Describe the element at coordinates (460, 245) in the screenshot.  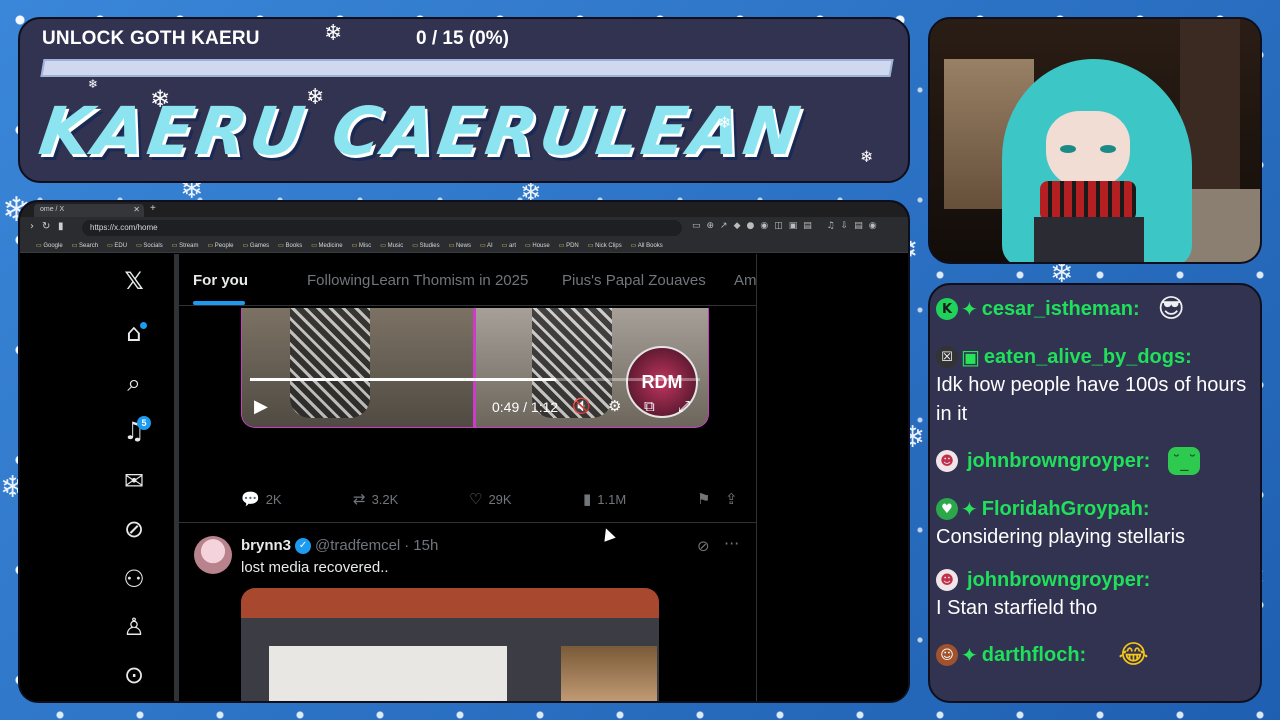
I see `bookmark-item: News` at that location.